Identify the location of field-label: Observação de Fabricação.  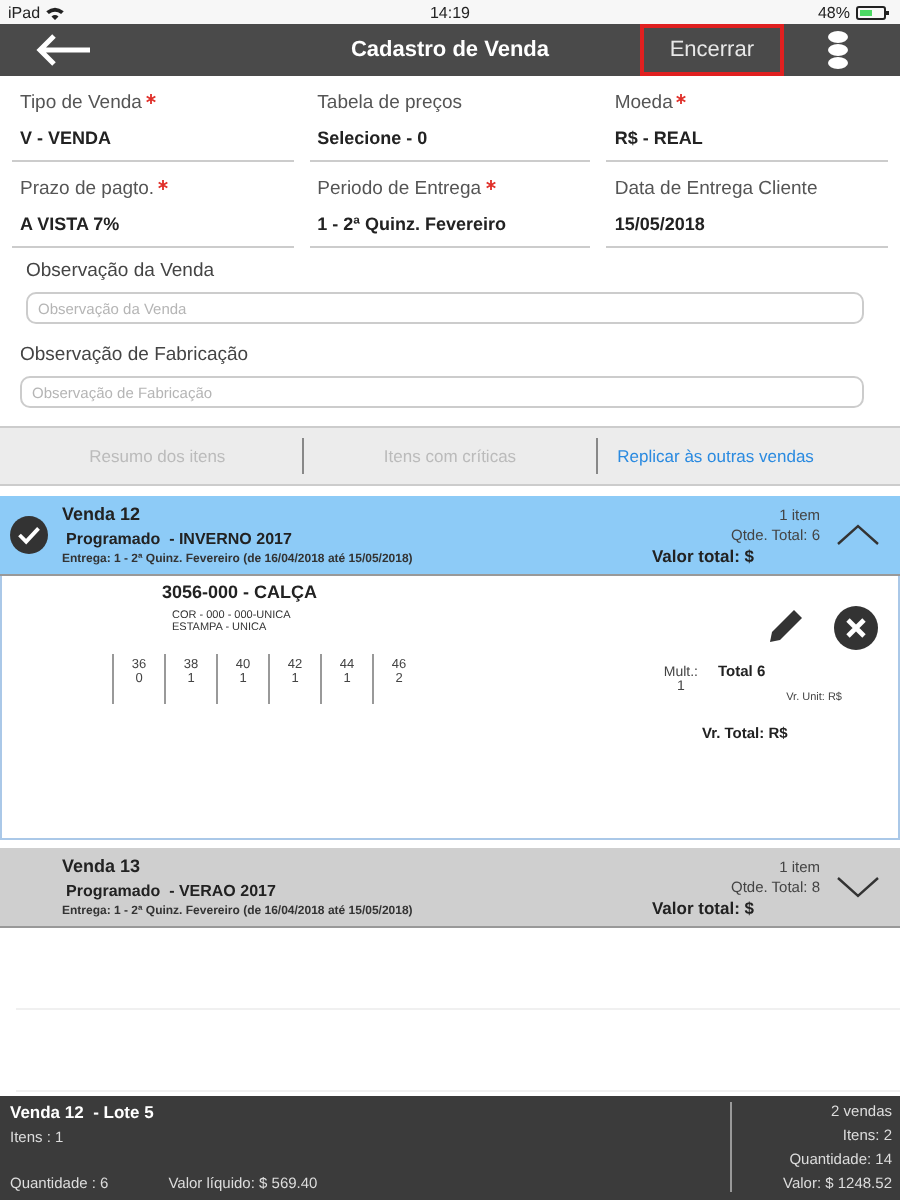
(135, 355).